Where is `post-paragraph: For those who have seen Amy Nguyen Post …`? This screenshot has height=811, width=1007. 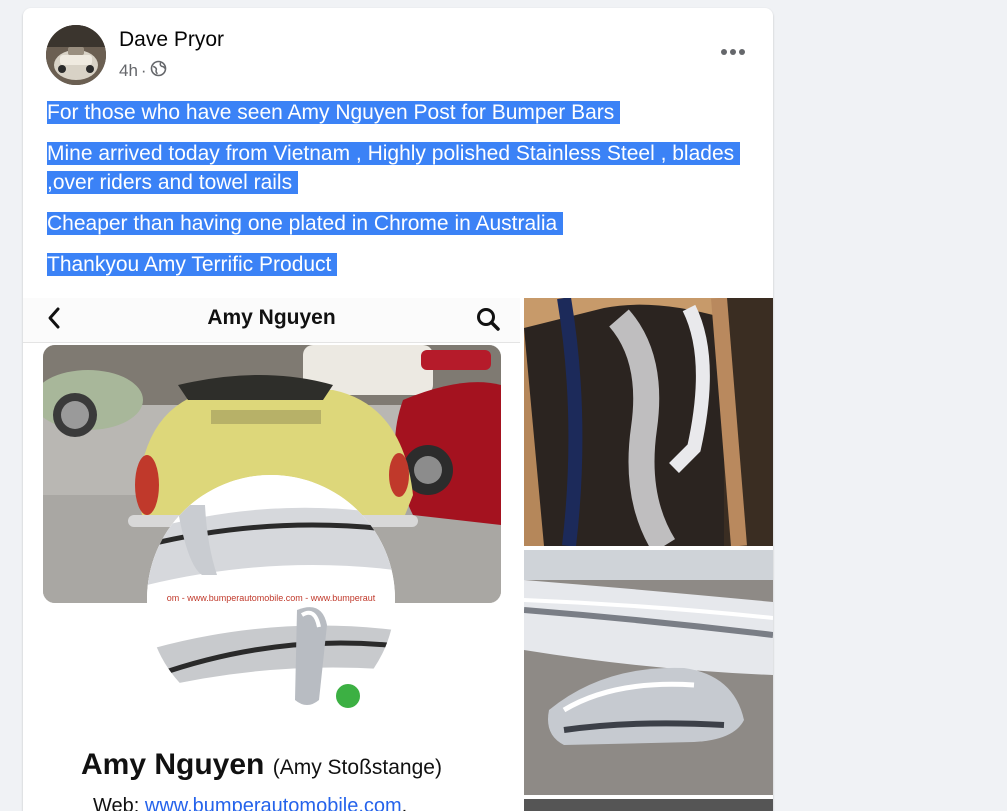 post-paragraph: For those who have seen Amy Nguyen Post … is located at coordinates (334, 112).